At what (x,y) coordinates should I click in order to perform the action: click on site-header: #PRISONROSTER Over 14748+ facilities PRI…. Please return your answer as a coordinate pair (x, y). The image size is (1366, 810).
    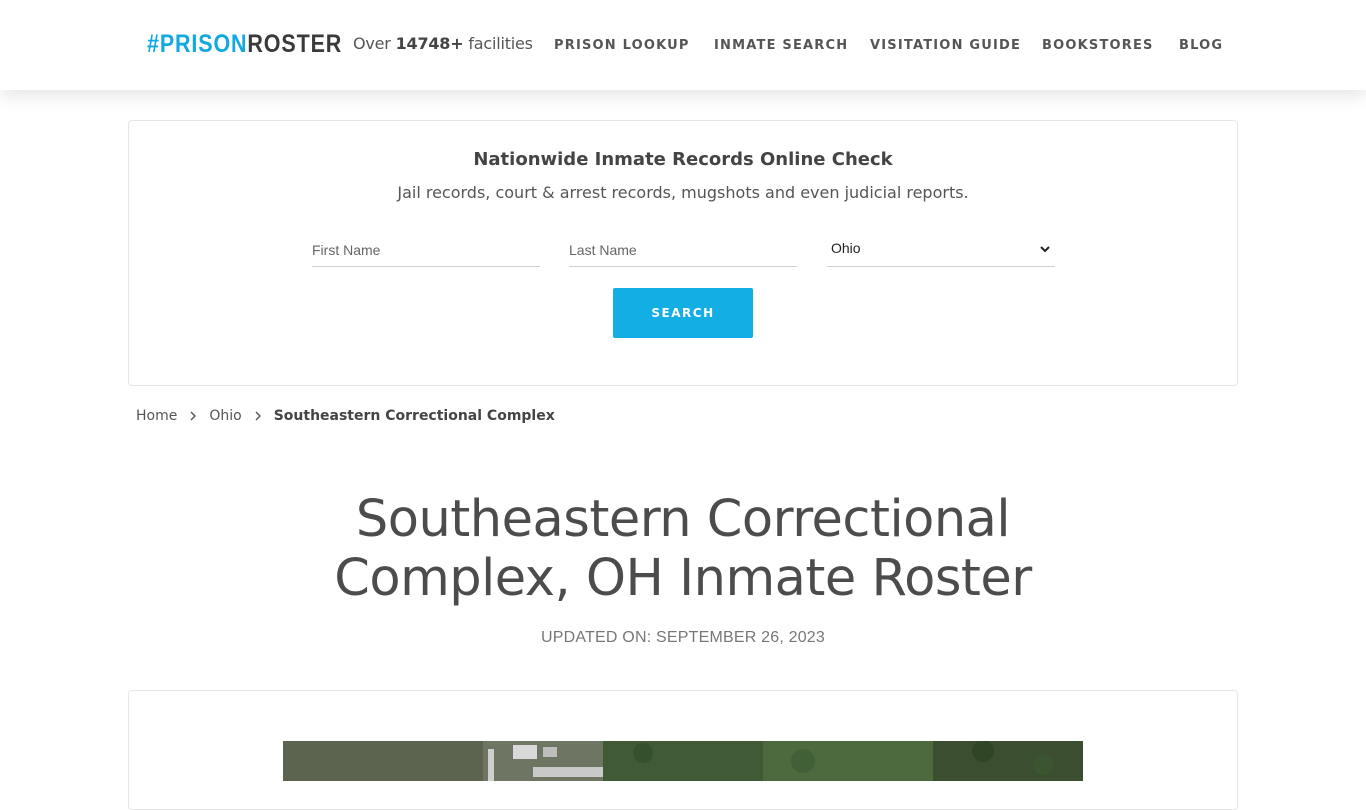
    Looking at the image, I should click on (683, 45).